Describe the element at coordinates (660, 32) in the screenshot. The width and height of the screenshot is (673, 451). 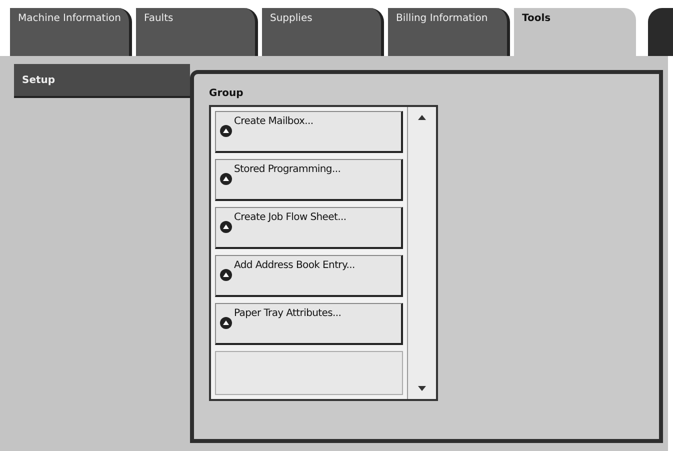
I see `tab-corner` at that location.